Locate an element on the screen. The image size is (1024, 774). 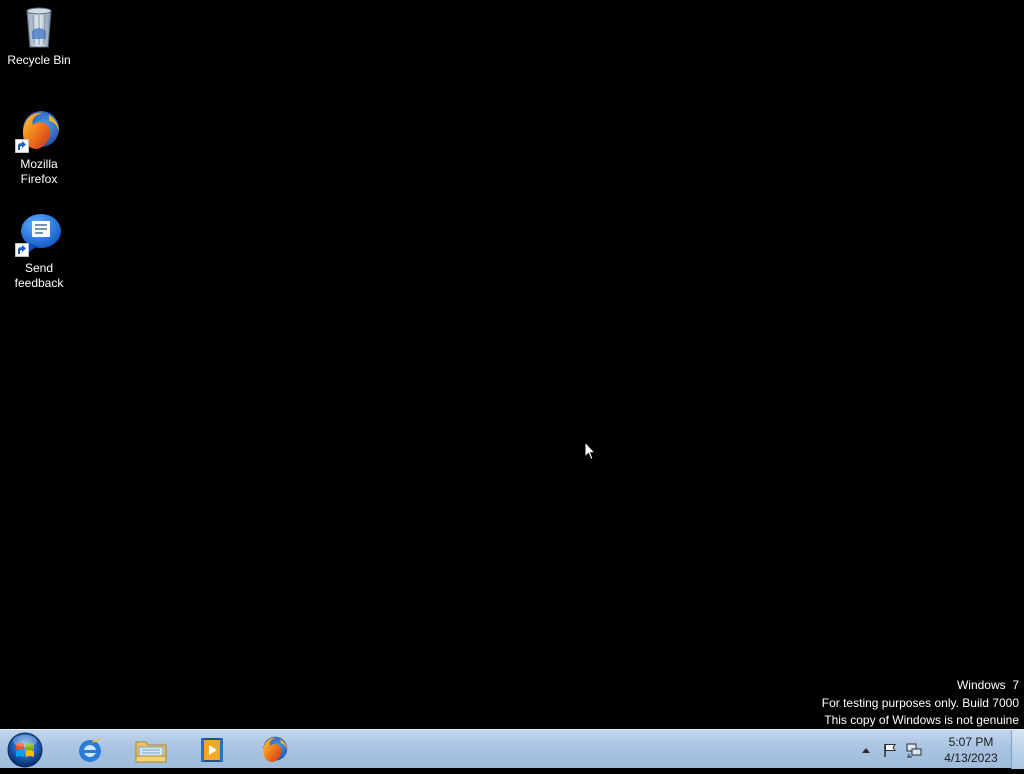
watermark-genuine: This copy of Windows is not genuine is located at coordinates (921, 720).